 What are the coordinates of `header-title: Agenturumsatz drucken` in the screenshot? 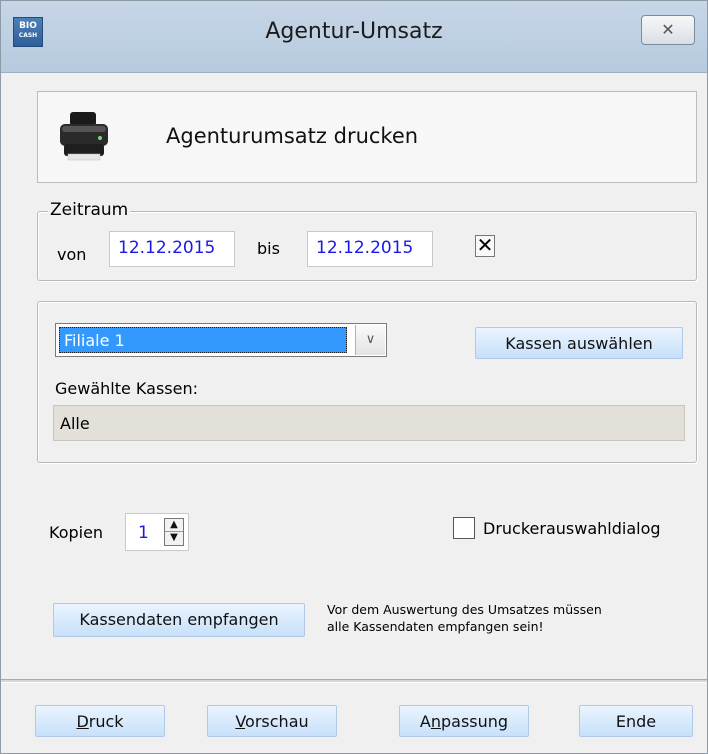 It's located at (292, 136).